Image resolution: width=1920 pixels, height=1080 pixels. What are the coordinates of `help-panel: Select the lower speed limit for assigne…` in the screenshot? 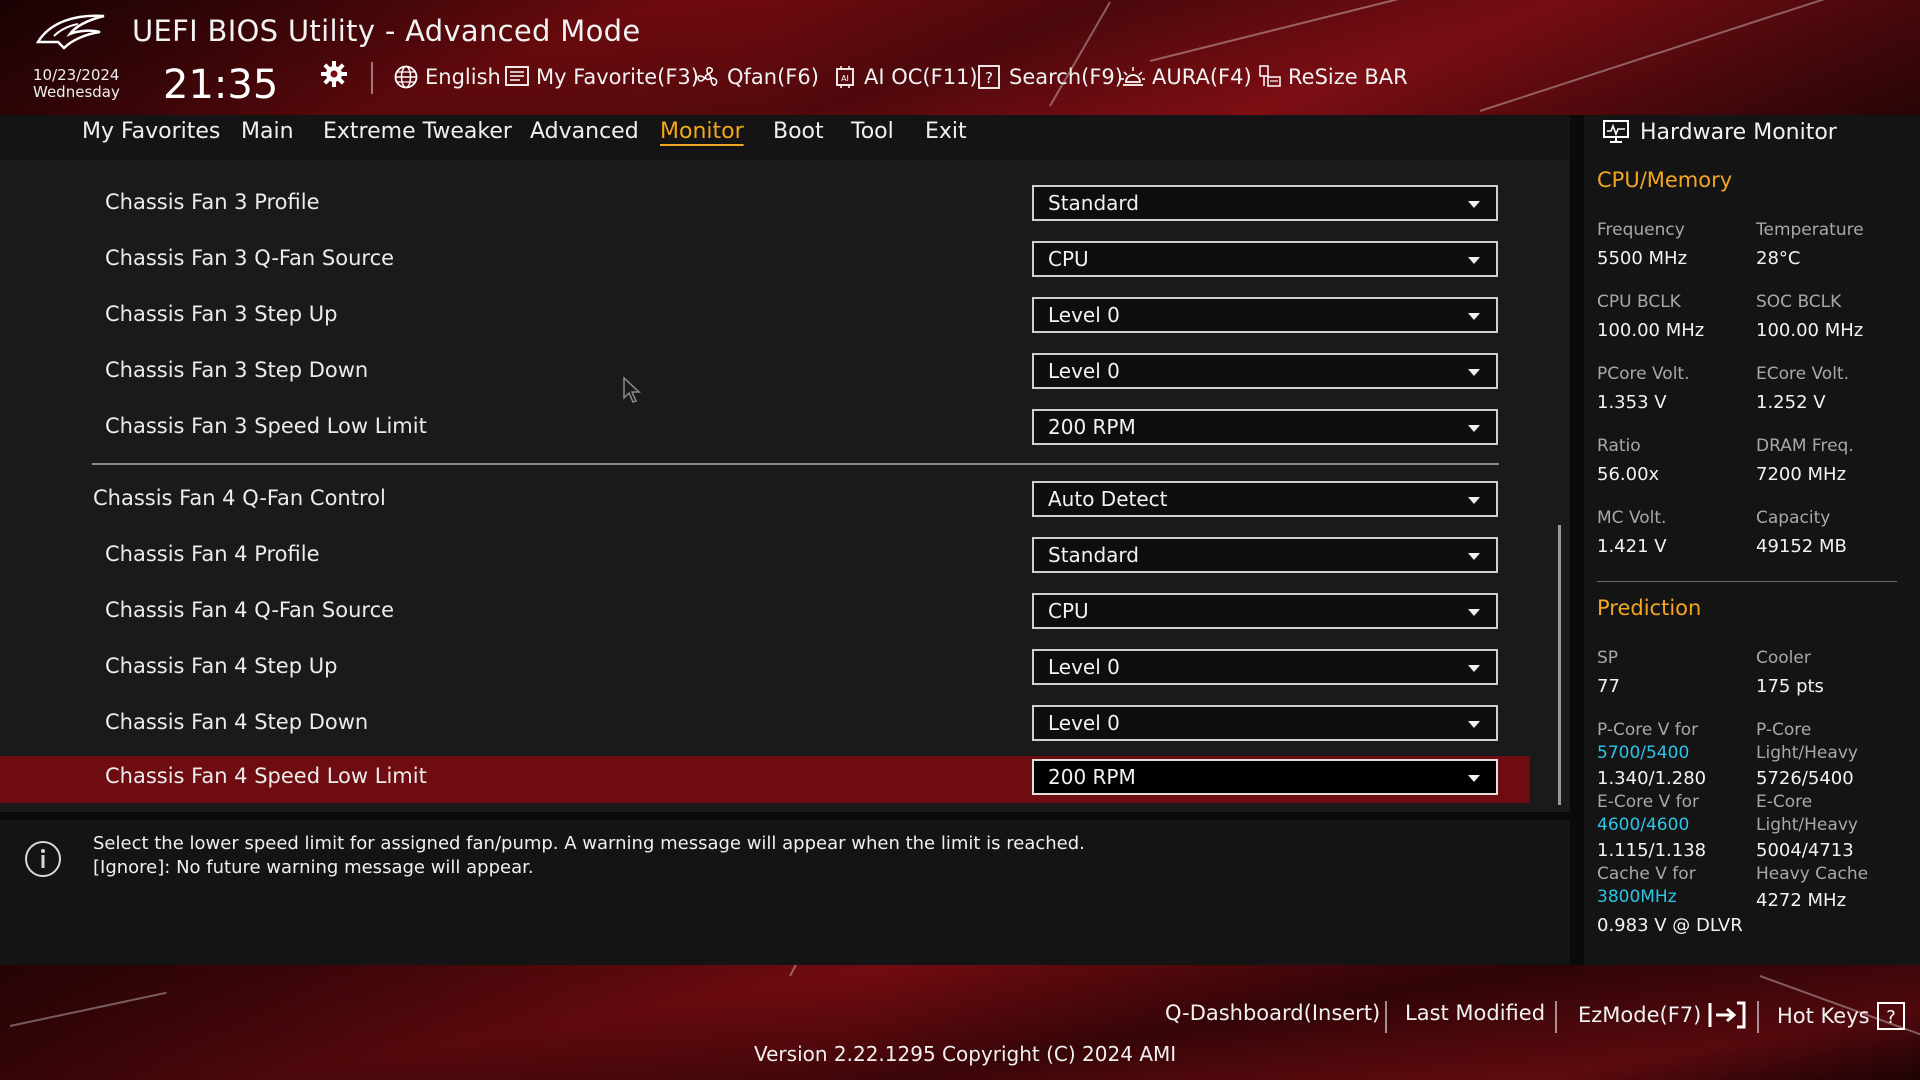 It's located at (785, 892).